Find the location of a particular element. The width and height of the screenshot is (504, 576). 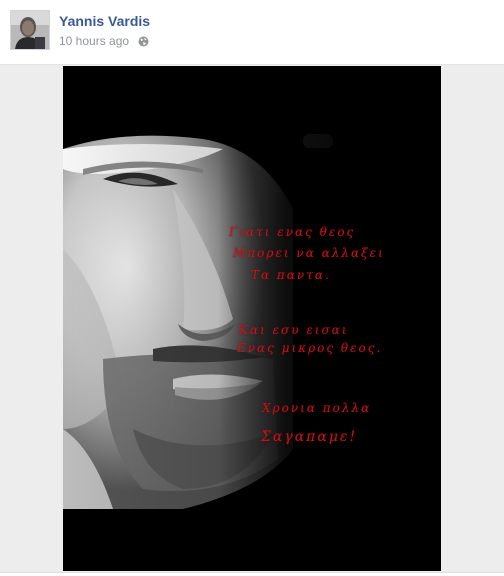

divider is located at coordinates (252, 572).